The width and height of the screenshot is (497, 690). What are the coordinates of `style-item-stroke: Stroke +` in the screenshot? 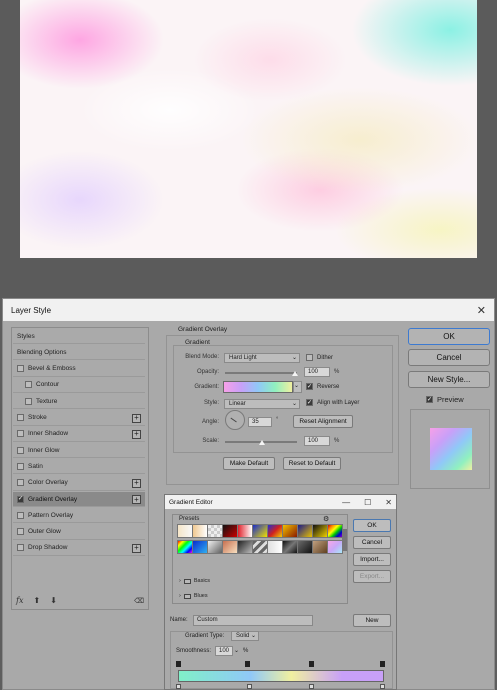 It's located at (79, 418).